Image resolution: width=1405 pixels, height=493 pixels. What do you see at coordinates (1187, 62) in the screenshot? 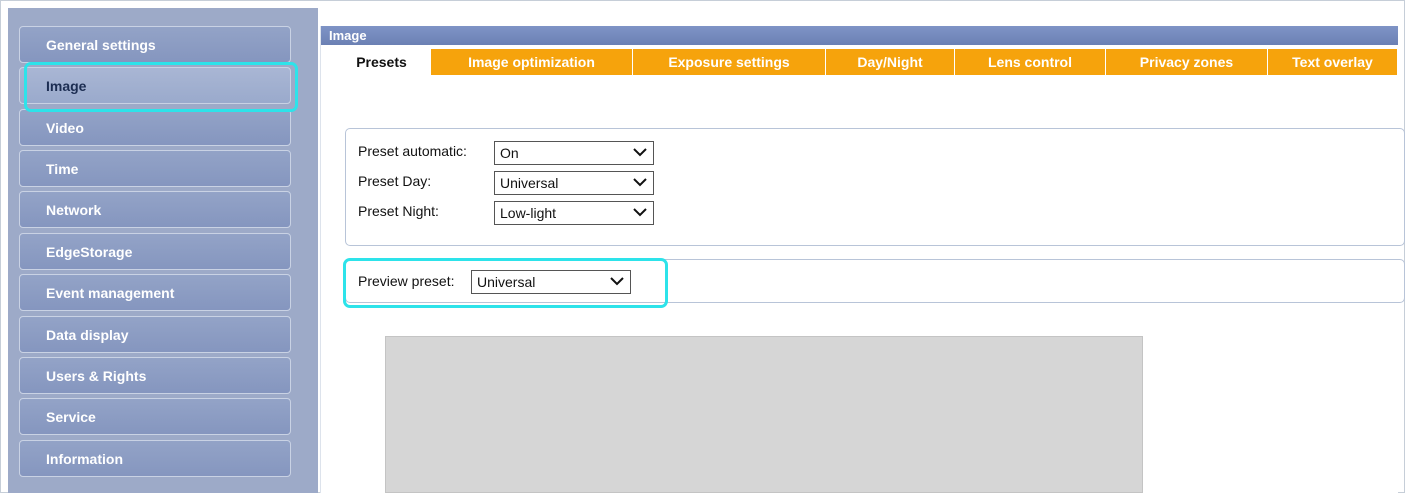
I see `tab-privacy-zones: Privacy zones` at bounding box center [1187, 62].